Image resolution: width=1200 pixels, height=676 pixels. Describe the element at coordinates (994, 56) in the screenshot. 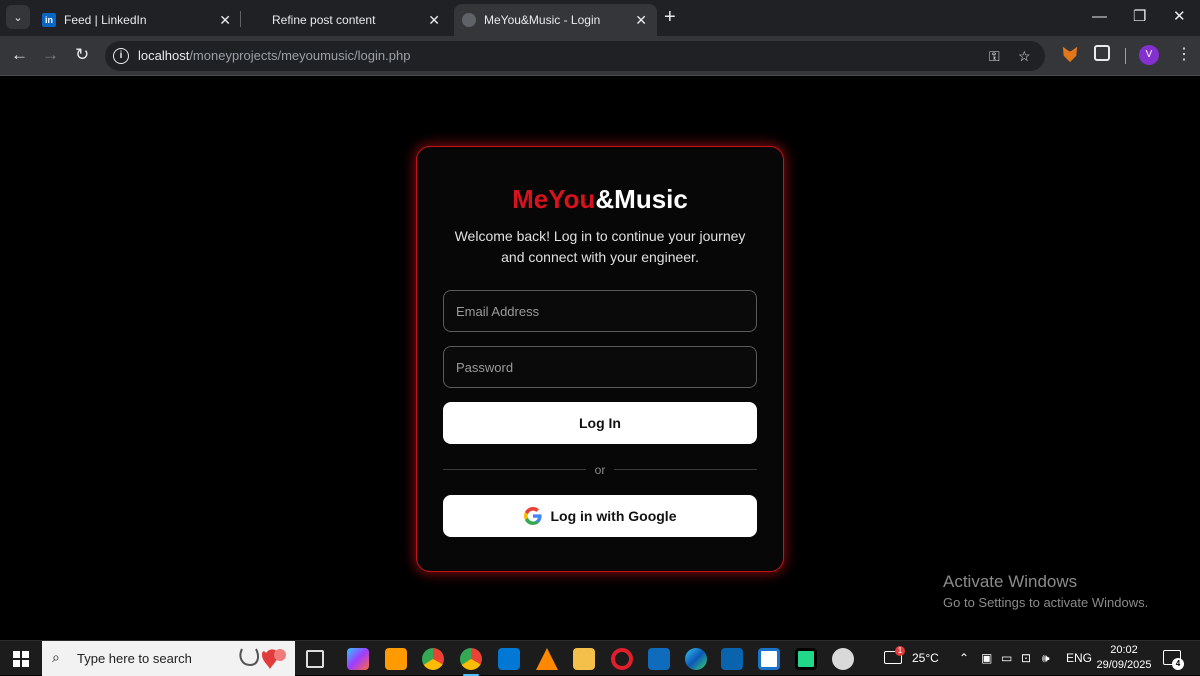

I see `password-key-icon: ⚿` at that location.